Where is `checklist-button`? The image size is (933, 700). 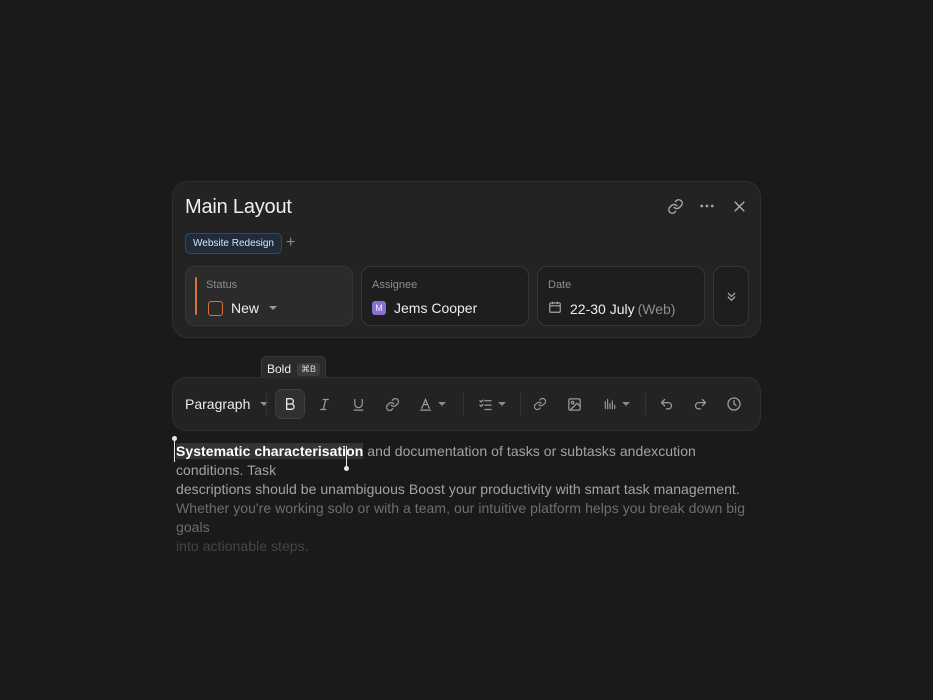
checklist-button is located at coordinates (492, 404).